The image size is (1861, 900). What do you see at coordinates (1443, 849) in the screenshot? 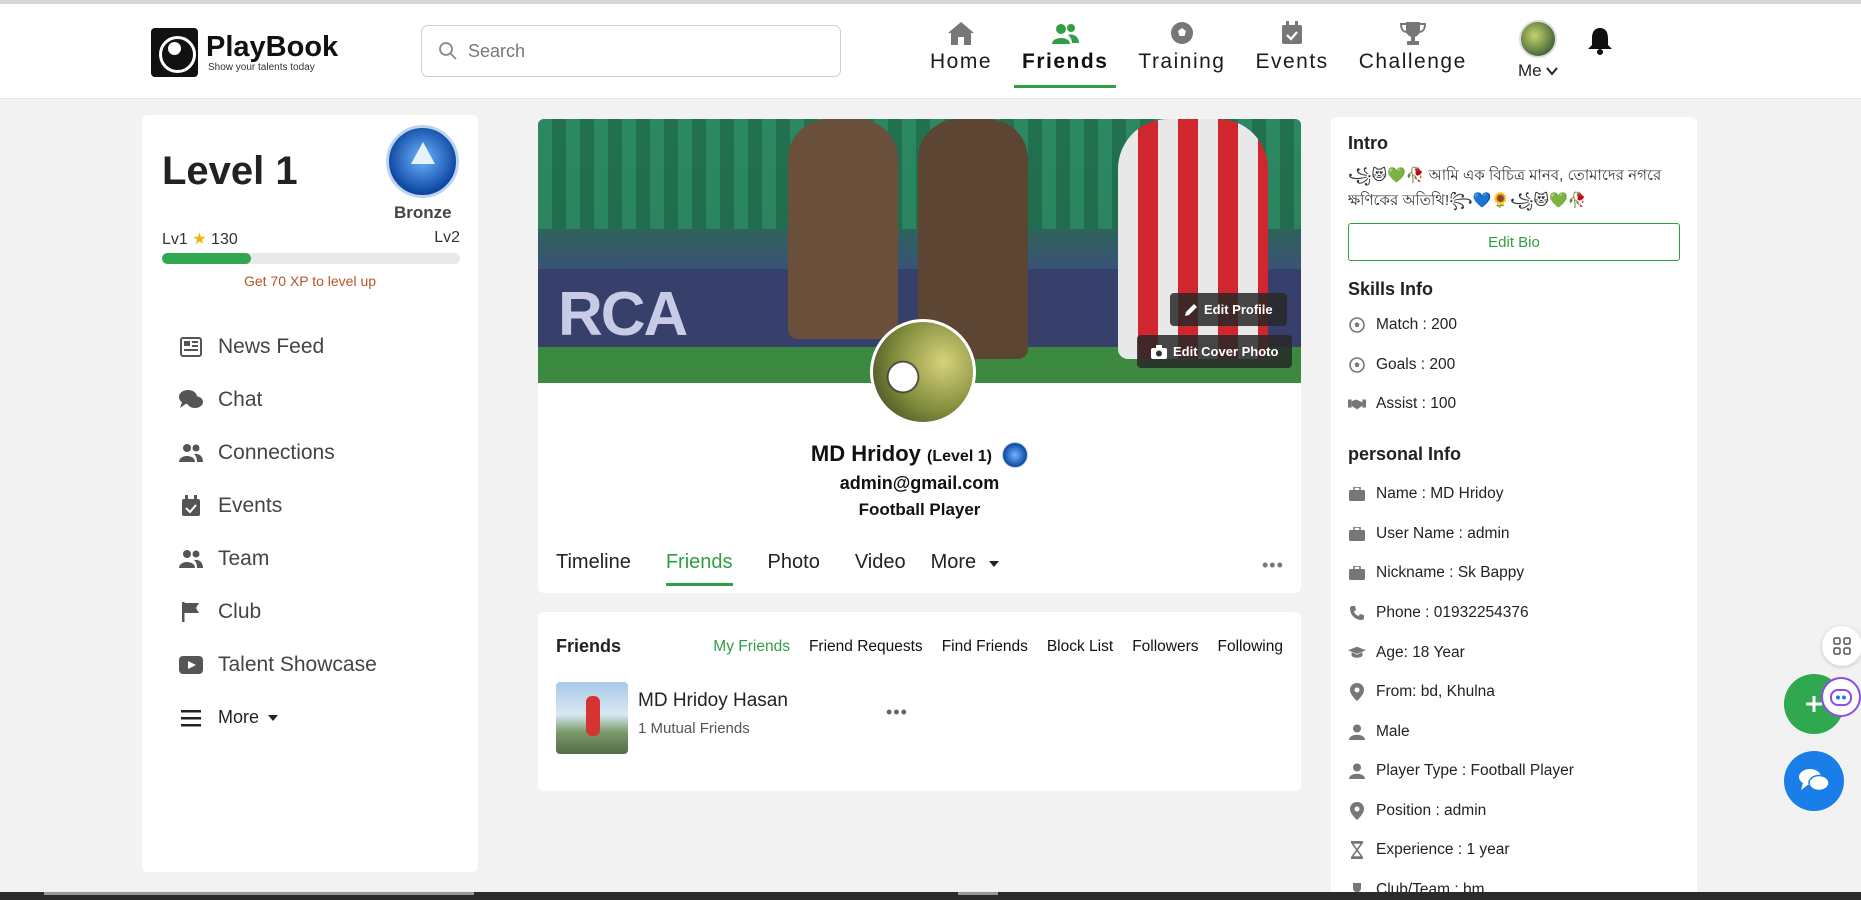
I see `info-experience-text: Experience : 1 year` at bounding box center [1443, 849].